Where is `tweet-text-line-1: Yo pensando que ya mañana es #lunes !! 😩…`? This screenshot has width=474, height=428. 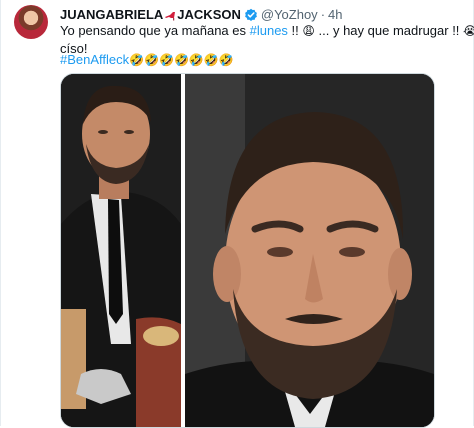
tweet-text-line-1: Yo pensando que ya mañana es #lunes !! 😩… is located at coordinates (267, 31).